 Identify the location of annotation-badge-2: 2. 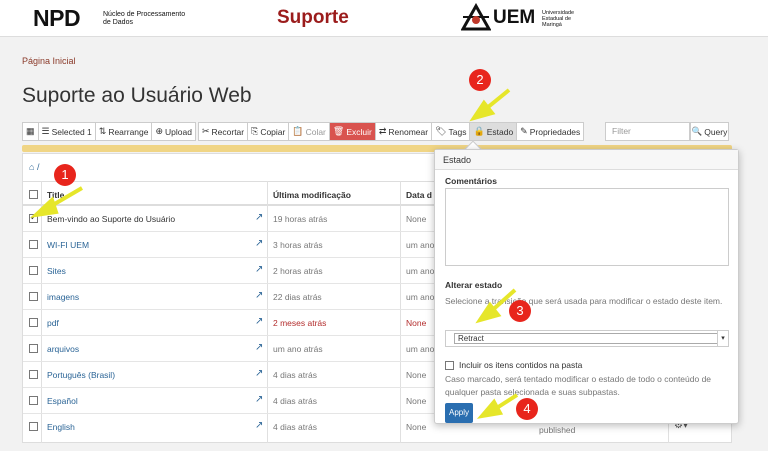
(480, 80).